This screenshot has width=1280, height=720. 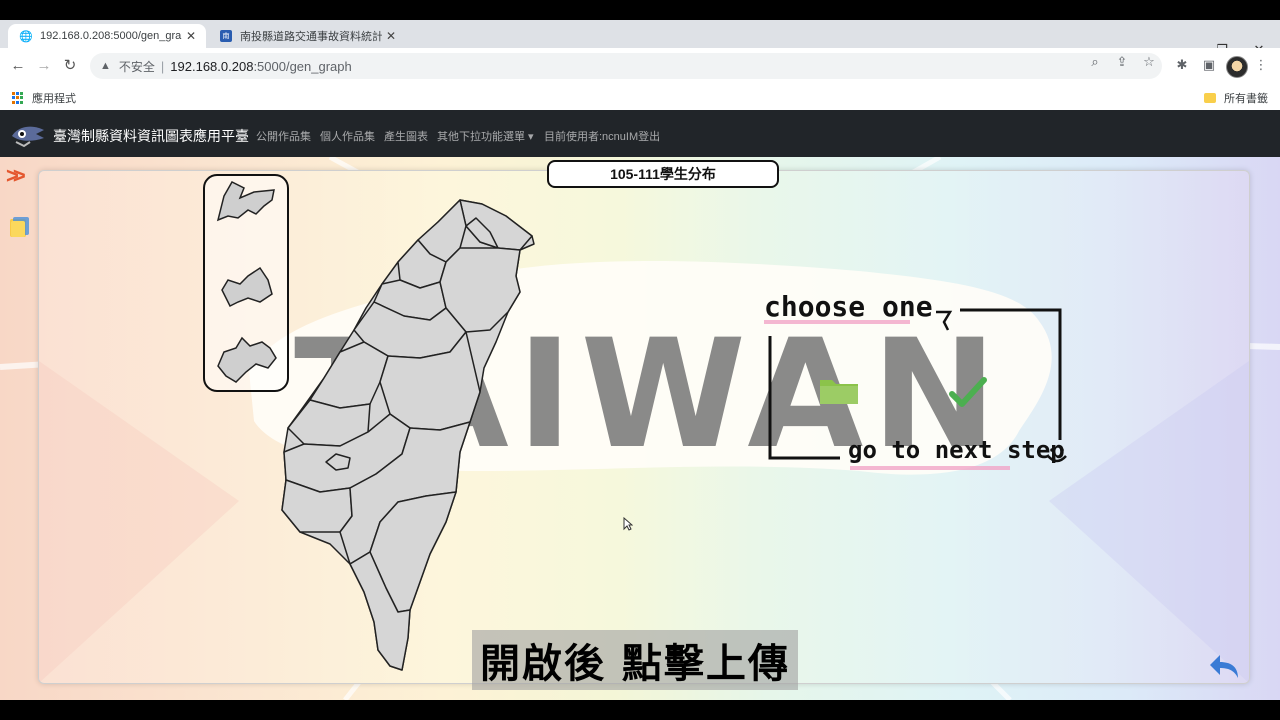 I want to click on nav-generate-chart: 產生圖表, so click(x=406, y=136).